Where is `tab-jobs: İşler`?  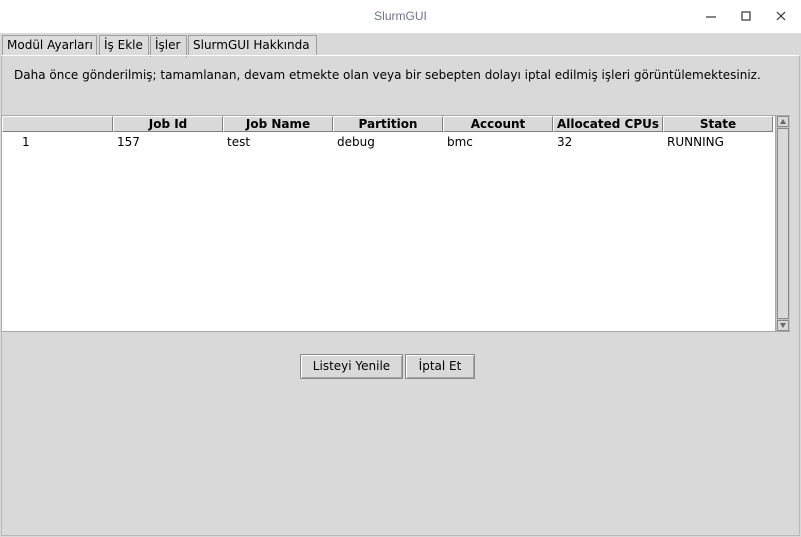 tab-jobs: İşler is located at coordinates (168, 46).